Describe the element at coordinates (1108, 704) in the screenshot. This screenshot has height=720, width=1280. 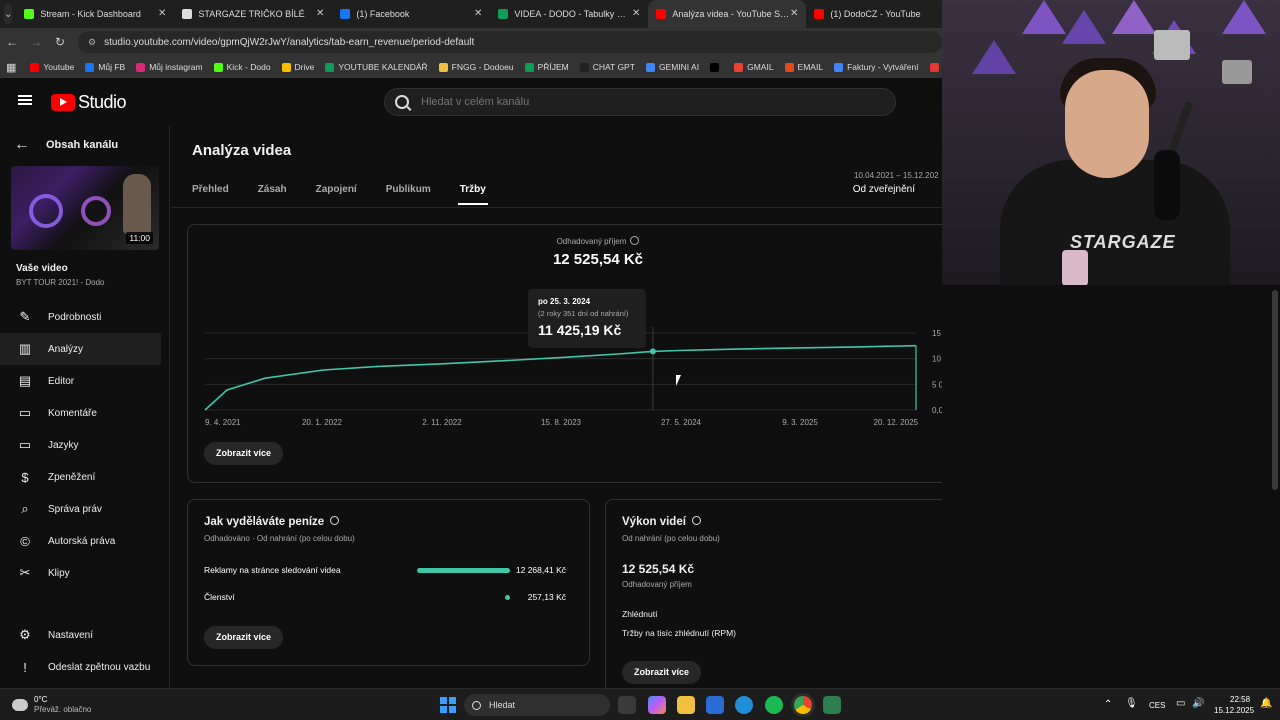
I see `chevron-up-icon: ⌃` at that location.